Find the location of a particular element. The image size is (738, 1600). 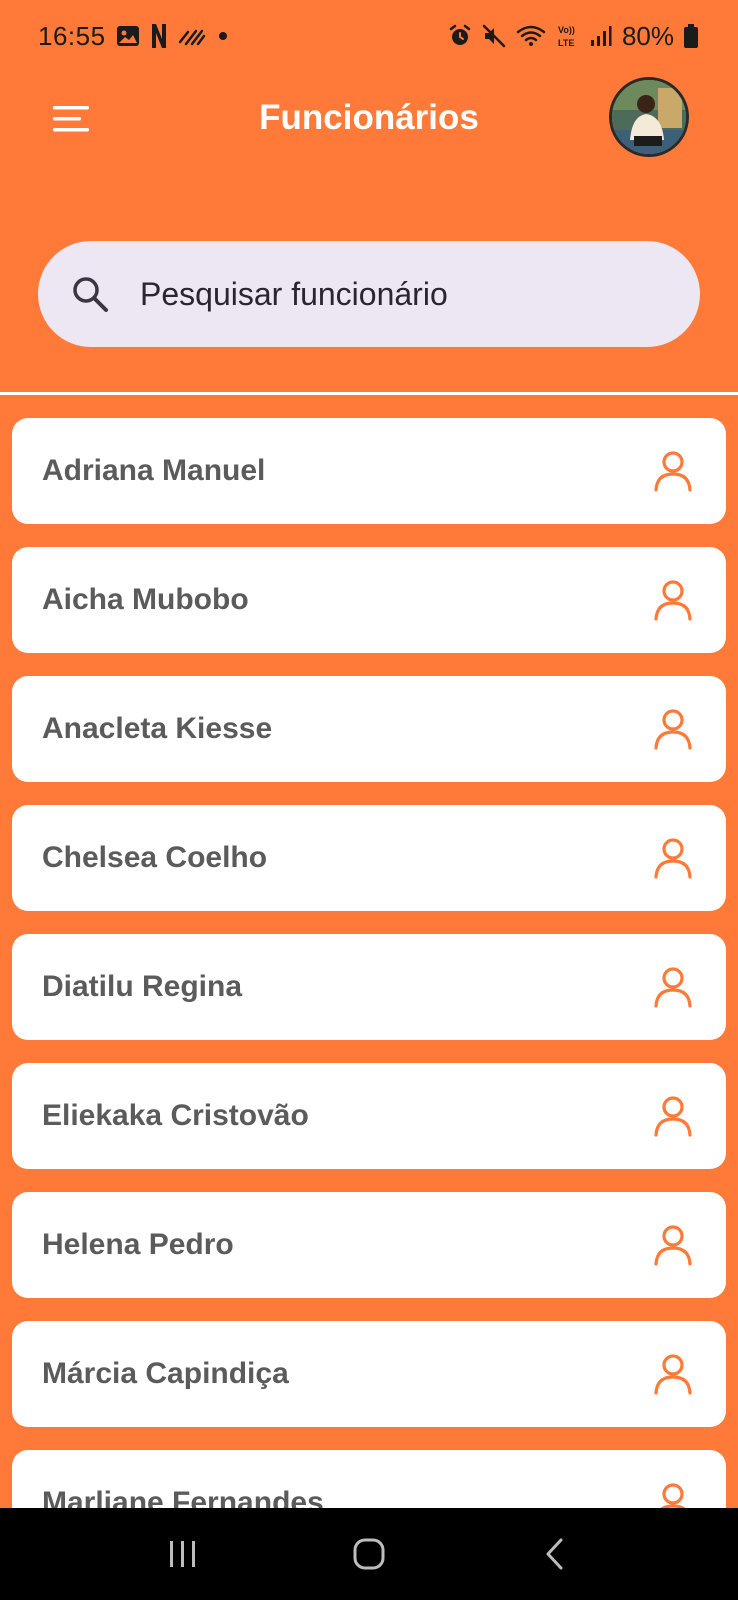

employee-card: Chelsea Coelho is located at coordinates (369, 858).